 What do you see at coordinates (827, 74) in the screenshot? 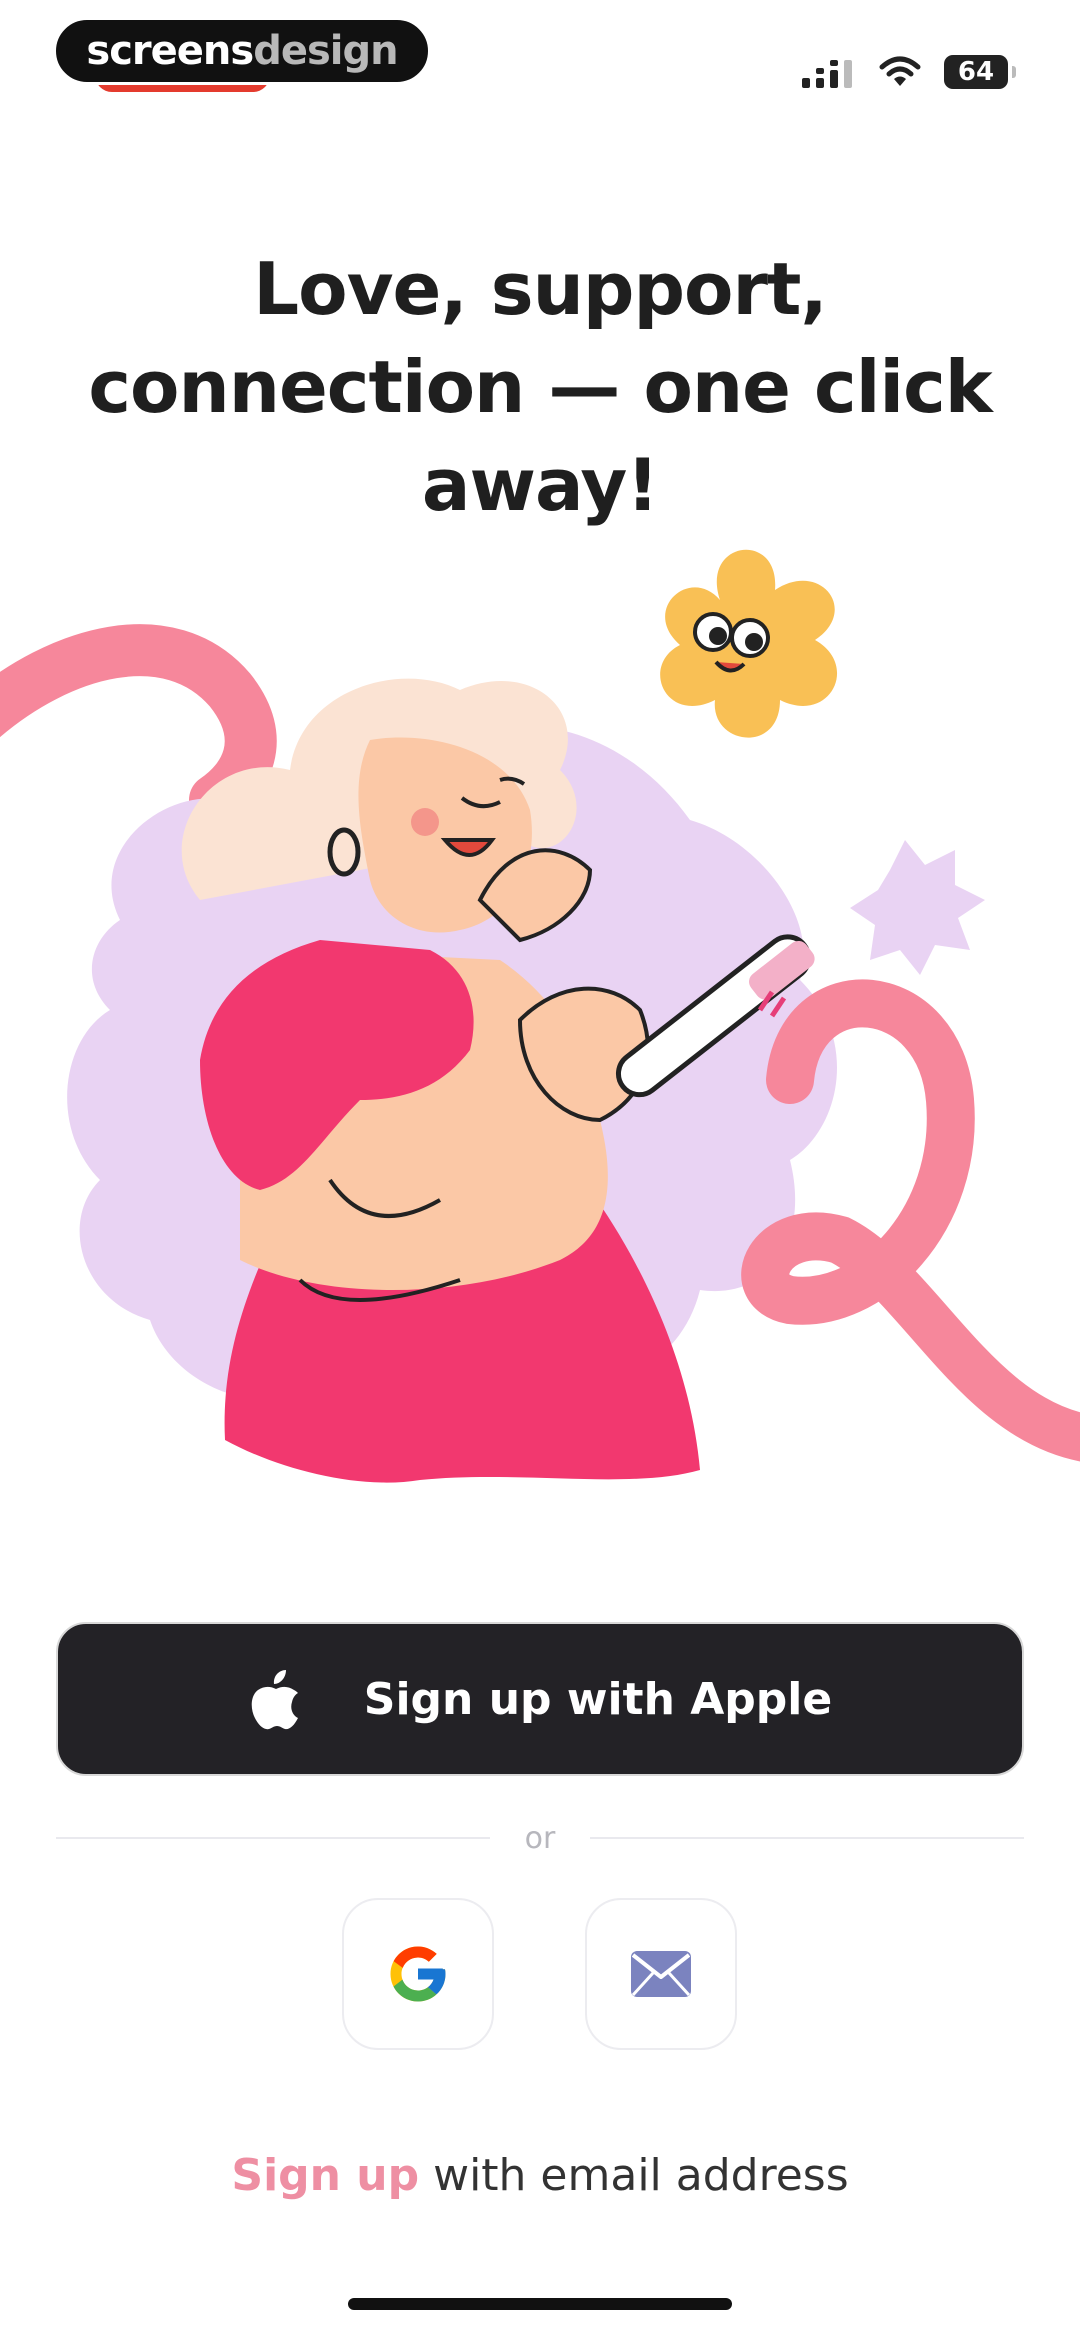
I see `signal-icon` at bounding box center [827, 74].